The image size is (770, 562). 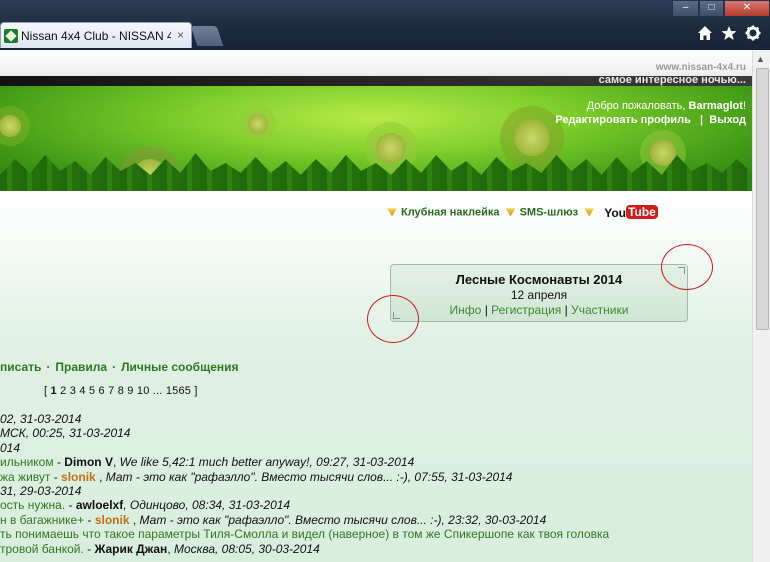 What do you see at coordinates (549, 212) in the screenshot?
I see `sms-gateway-link: SMS-шлюз` at bounding box center [549, 212].